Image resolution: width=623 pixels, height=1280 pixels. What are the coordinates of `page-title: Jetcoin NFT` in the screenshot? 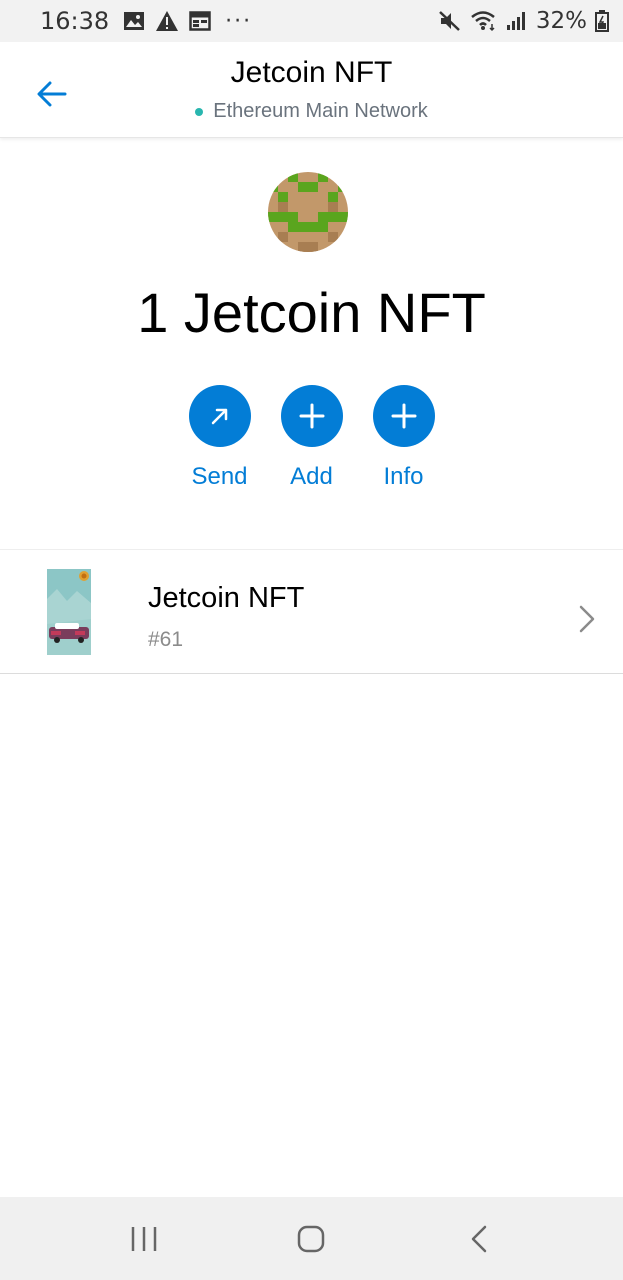 It's located at (311, 72).